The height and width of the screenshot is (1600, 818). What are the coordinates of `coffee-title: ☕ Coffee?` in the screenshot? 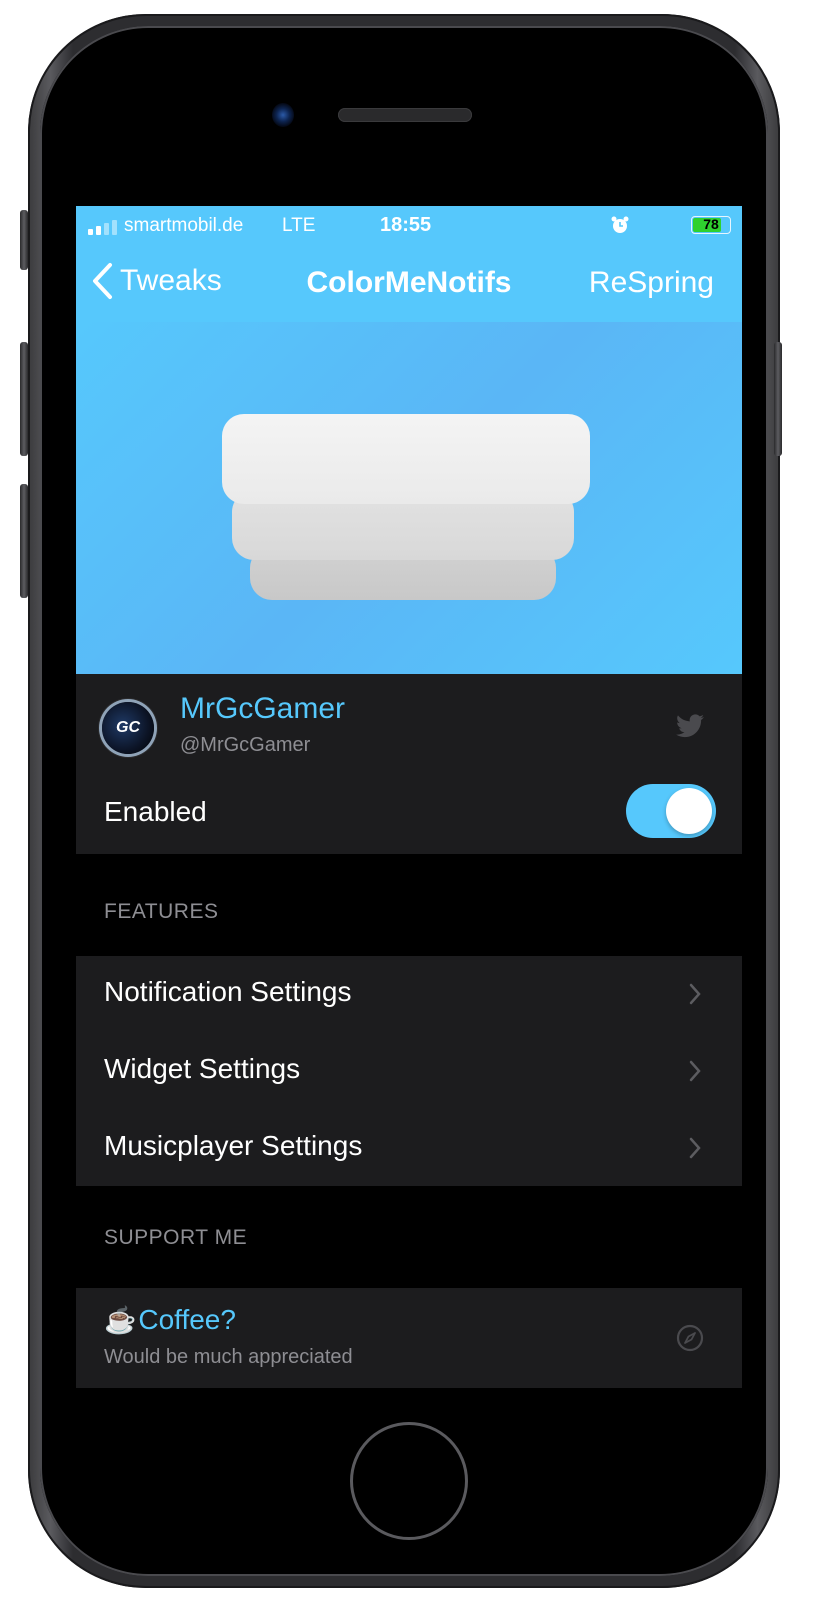 It's located at (170, 1320).